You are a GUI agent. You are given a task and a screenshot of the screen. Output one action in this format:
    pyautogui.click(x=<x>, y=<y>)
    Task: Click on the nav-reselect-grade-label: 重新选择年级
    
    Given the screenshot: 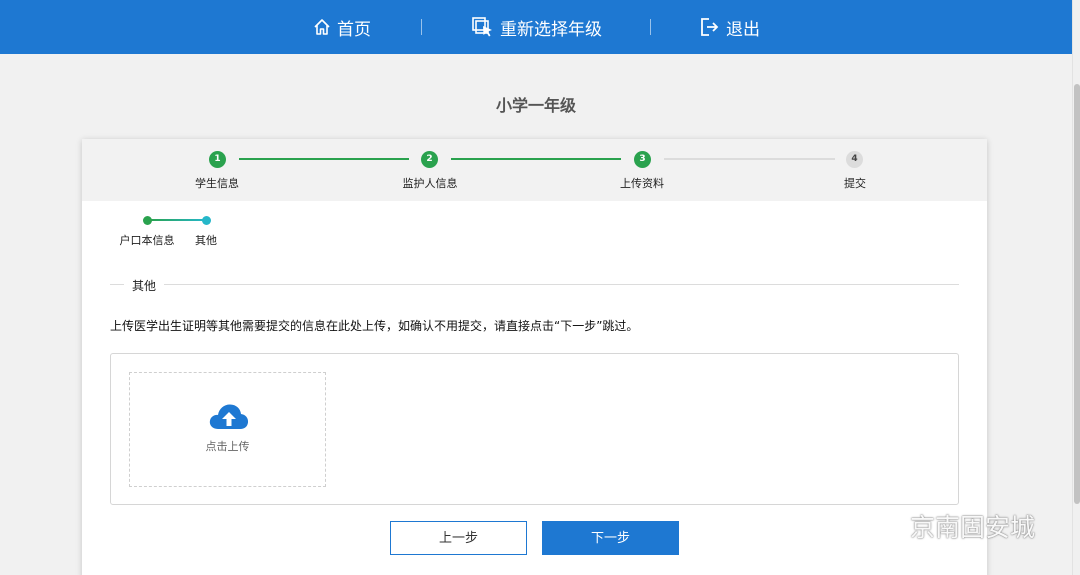 What is the action you would take?
    pyautogui.click(x=551, y=29)
    